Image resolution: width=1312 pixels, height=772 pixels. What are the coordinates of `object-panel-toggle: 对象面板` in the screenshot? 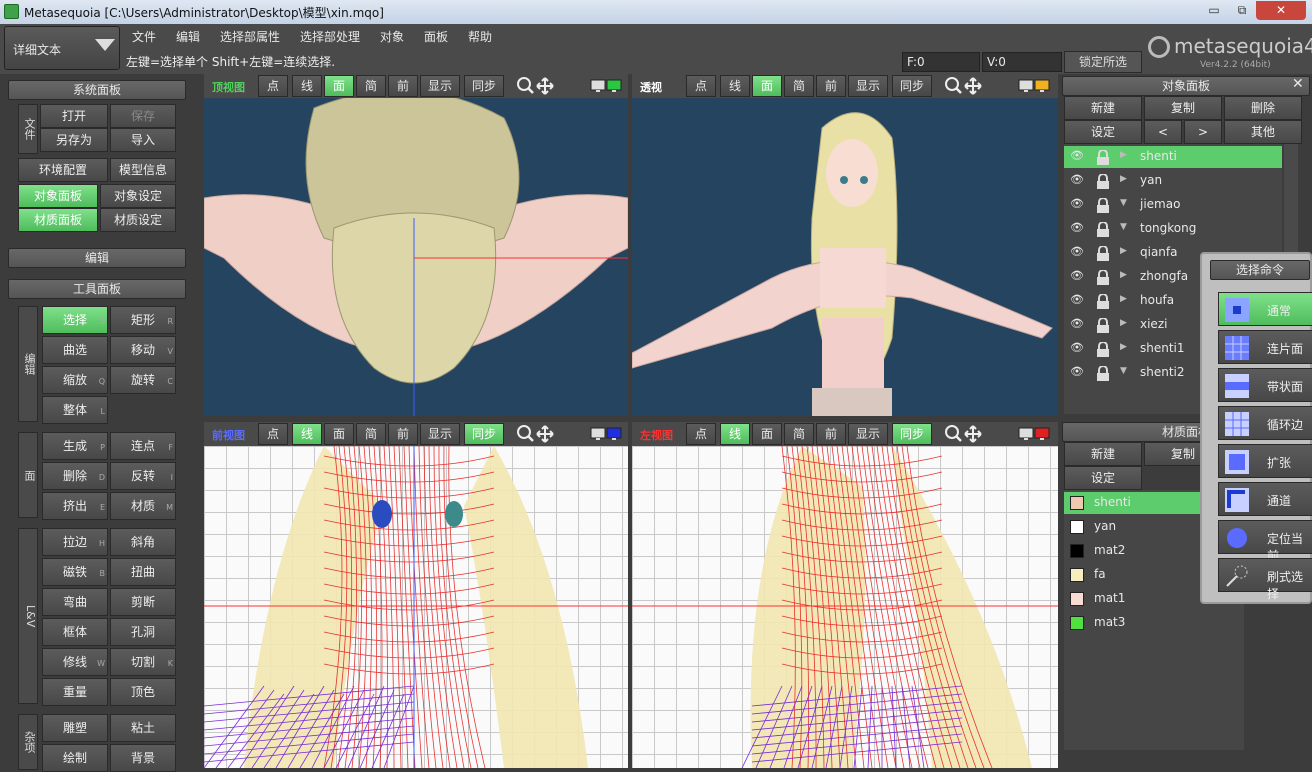 It's located at (58, 196).